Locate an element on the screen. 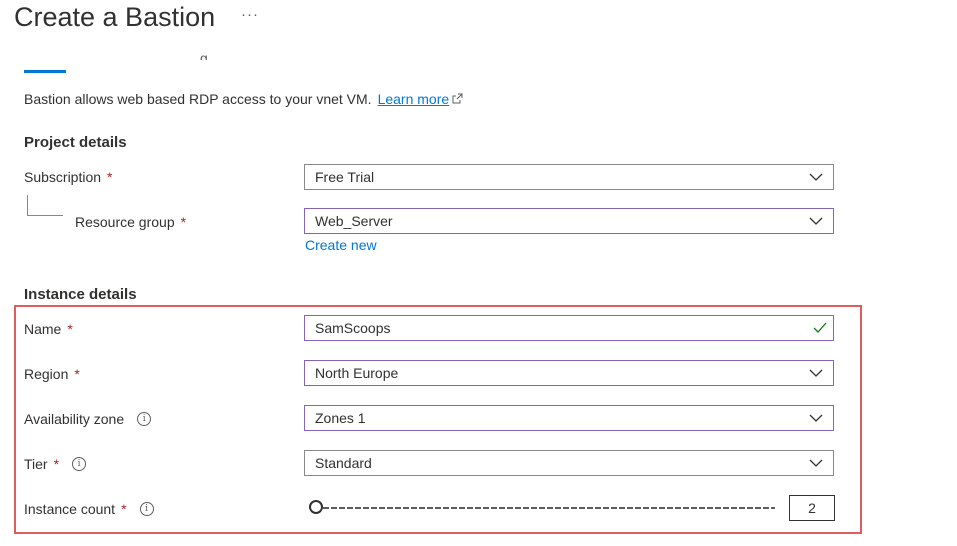 The height and width of the screenshot is (546, 957). name-label: Name * is located at coordinates (48, 329).